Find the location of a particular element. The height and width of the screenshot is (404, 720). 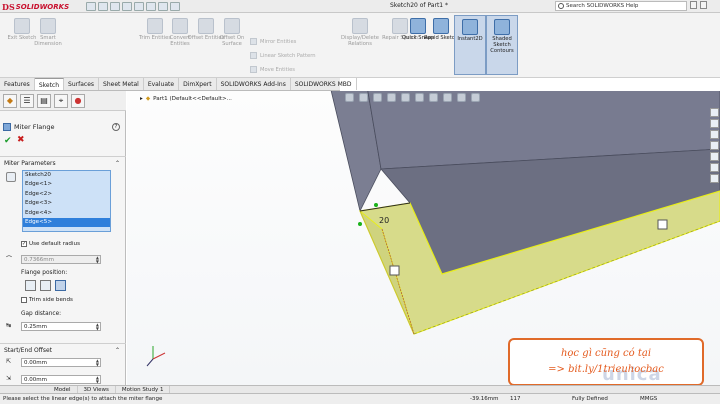

mirror-entities-button: Mirror Entities is located at coordinates (273, 41).